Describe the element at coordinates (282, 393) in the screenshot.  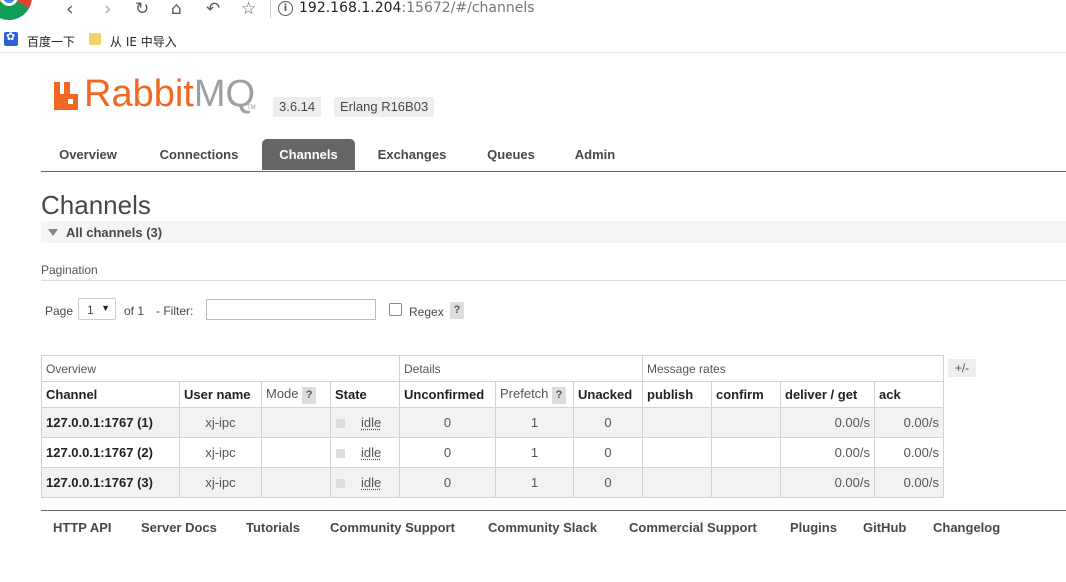
I see `col-mode-label: Mode` at that location.